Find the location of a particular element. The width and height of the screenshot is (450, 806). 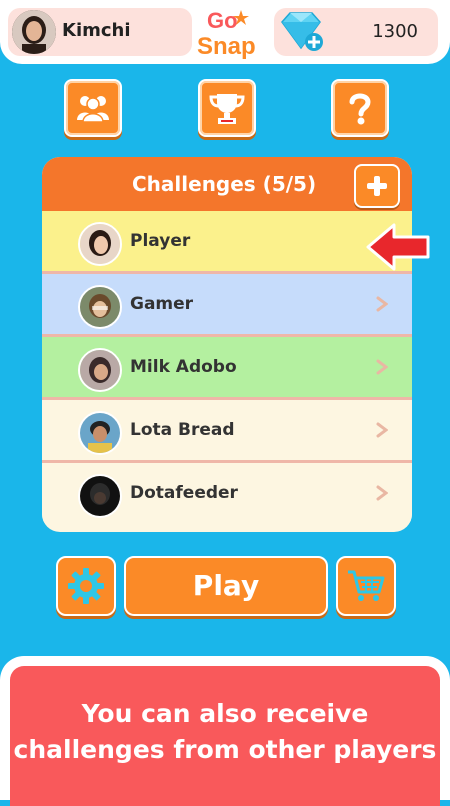

tip-line-2: challenges from other players is located at coordinates (225, 749).